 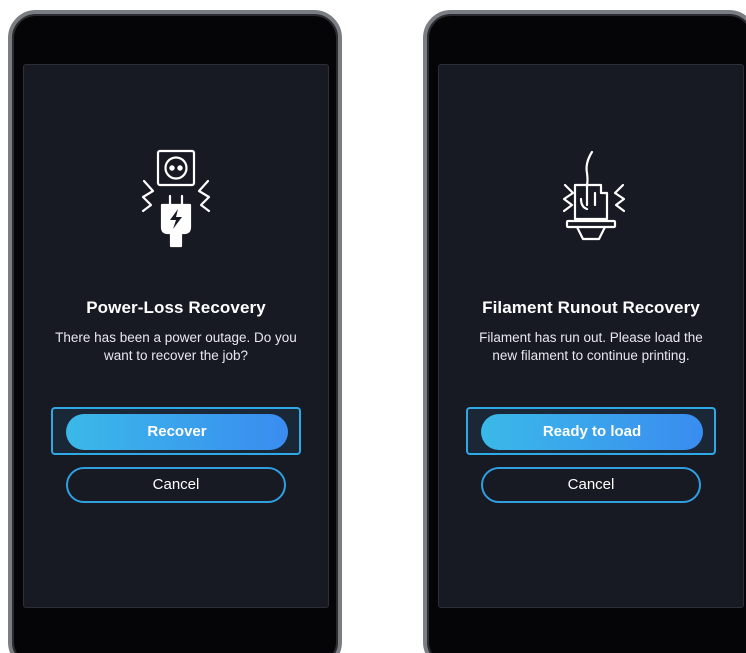 I want to click on focus-highlight: Recover, so click(x=176, y=431).